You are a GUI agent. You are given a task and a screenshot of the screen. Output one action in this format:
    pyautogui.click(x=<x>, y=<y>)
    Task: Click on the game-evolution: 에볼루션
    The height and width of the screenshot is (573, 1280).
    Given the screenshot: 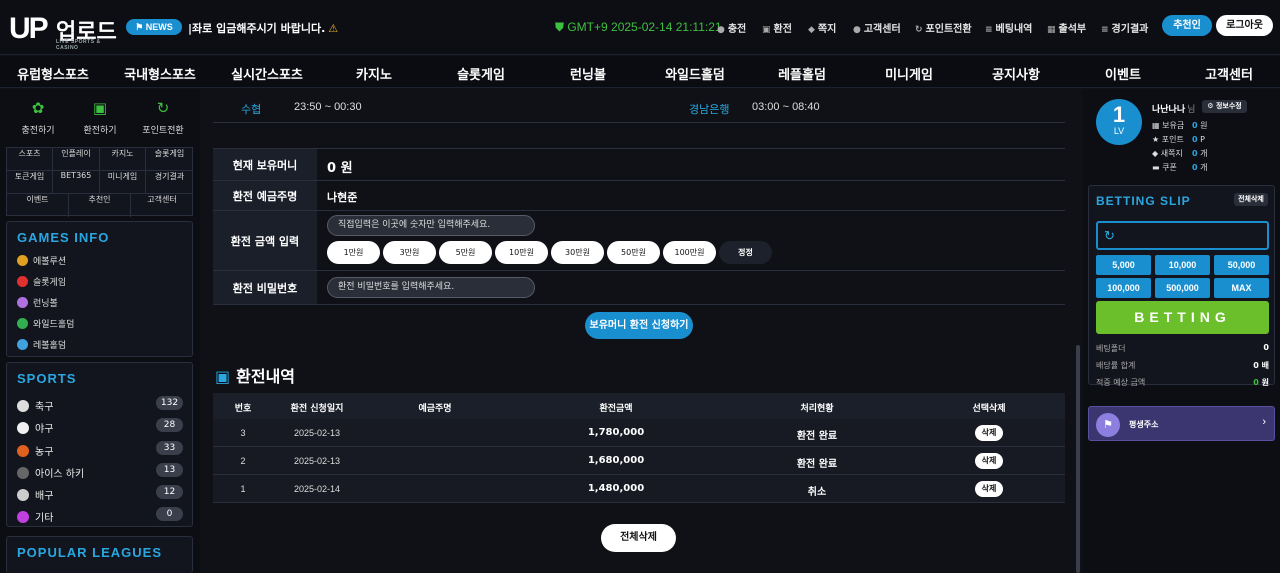 What is the action you would take?
    pyautogui.click(x=41, y=260)
    